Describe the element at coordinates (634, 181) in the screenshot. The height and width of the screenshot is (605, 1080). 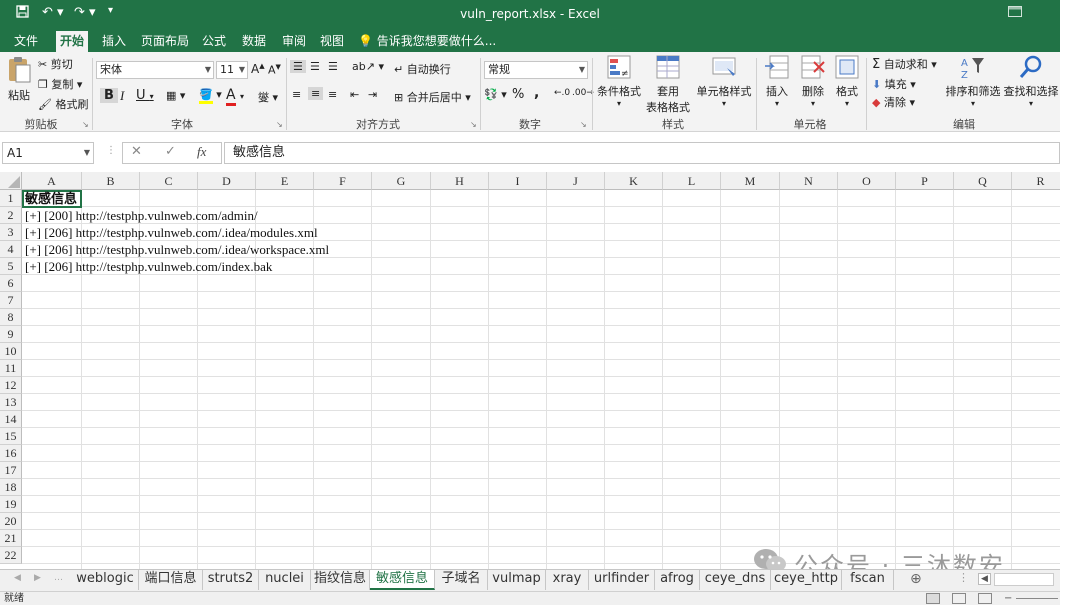
I see `column-header: K` at that location.